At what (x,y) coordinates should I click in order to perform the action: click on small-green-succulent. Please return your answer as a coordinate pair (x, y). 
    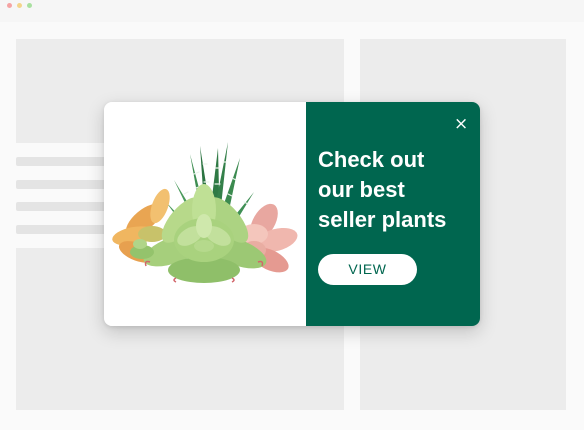
    Looking at the image, I should click on (142, 249).